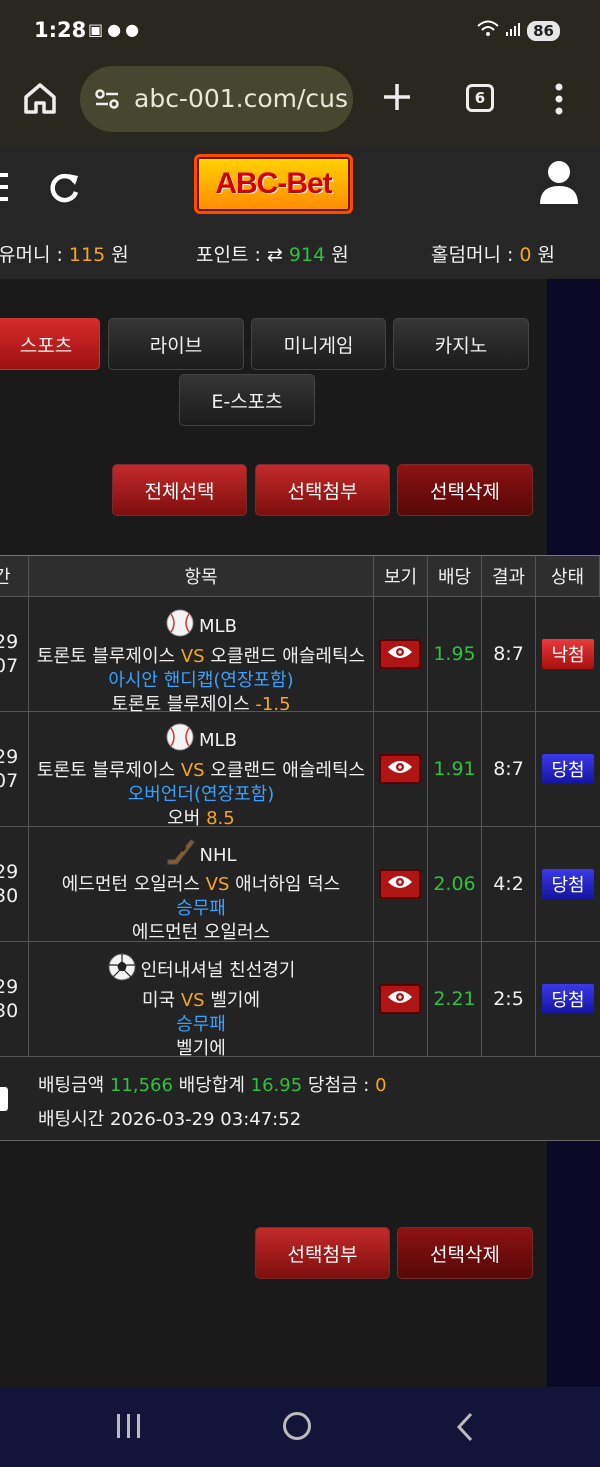  What do you see at coordinates (247, 400) in the screenshot?
I see `tab-esports: E-스포츠` at bounding box center [247, 400].